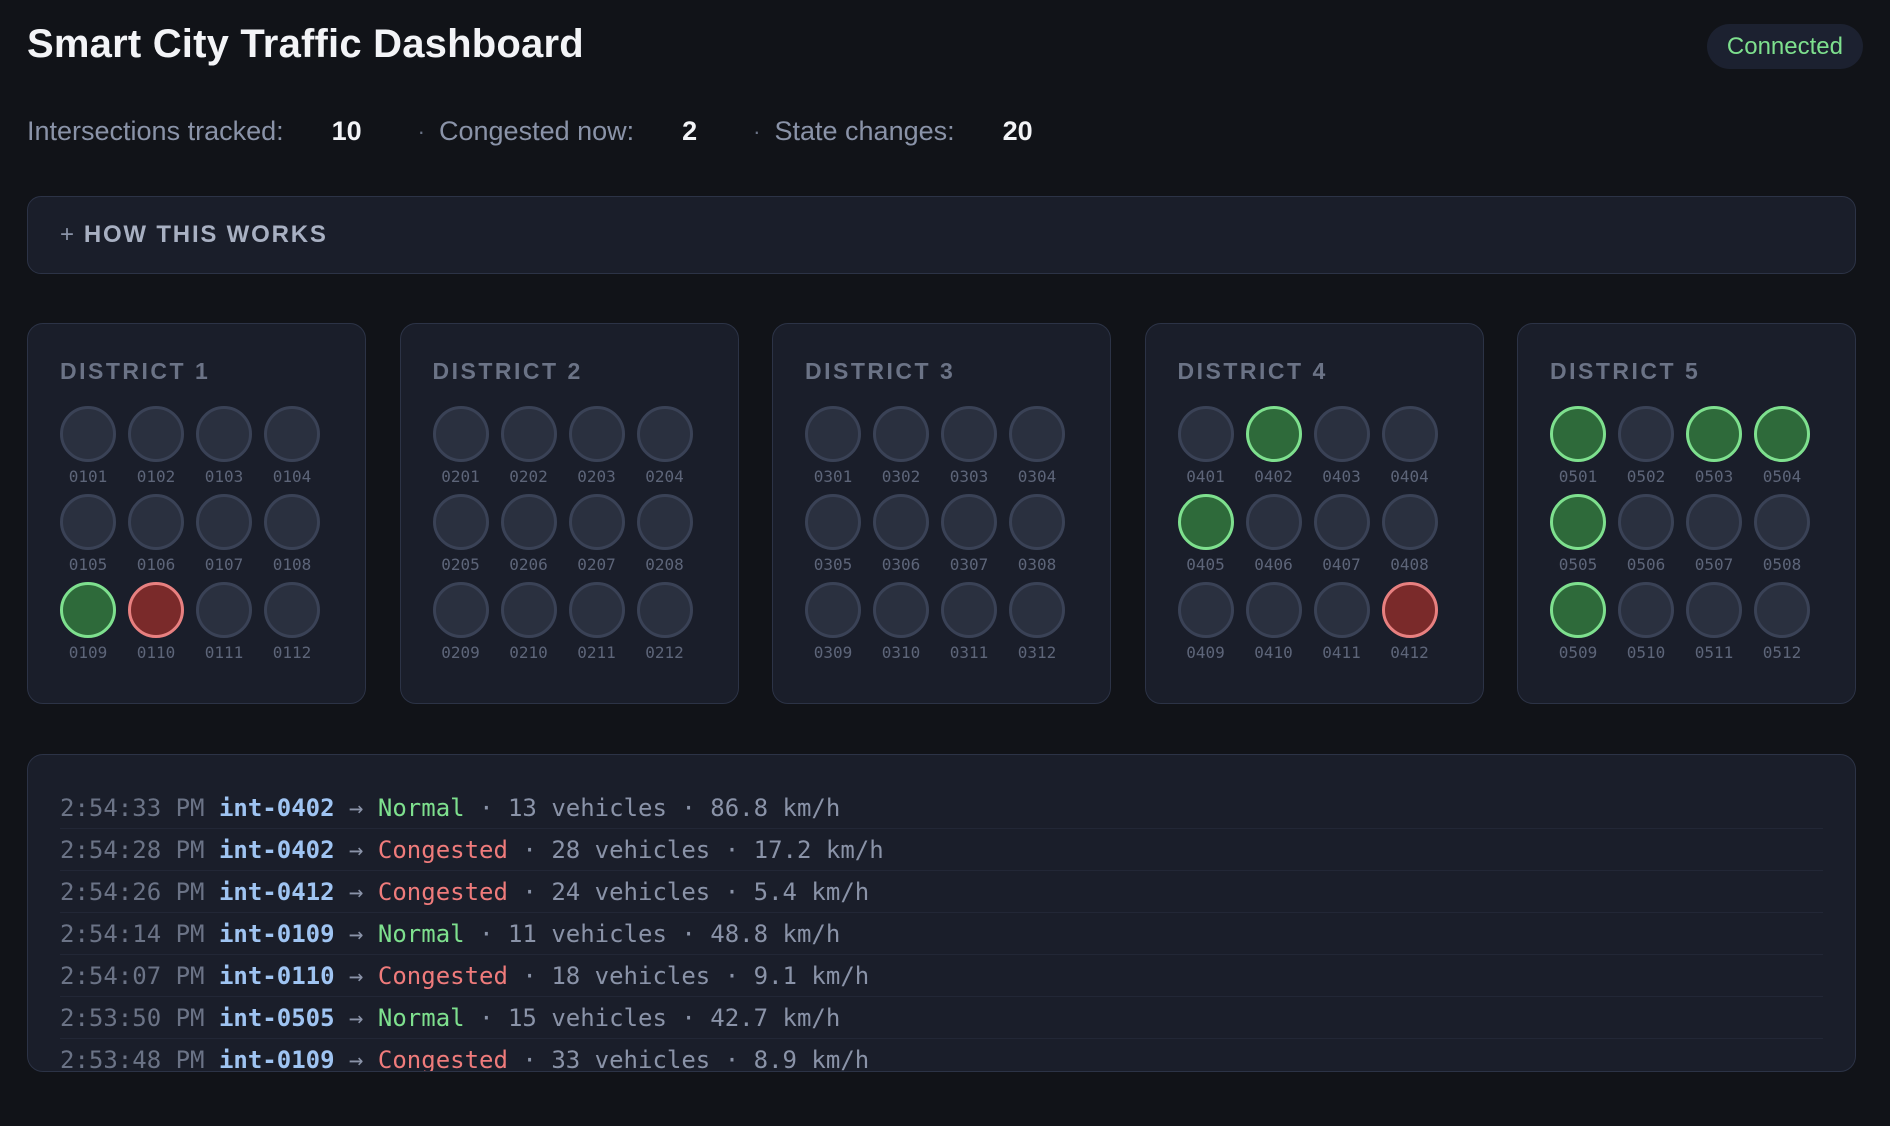 The image size is (1890, 1126). Describe the element at coordinates (1784, 46) in the screenshot. I see `connection-status-badge: Connected` at that location.